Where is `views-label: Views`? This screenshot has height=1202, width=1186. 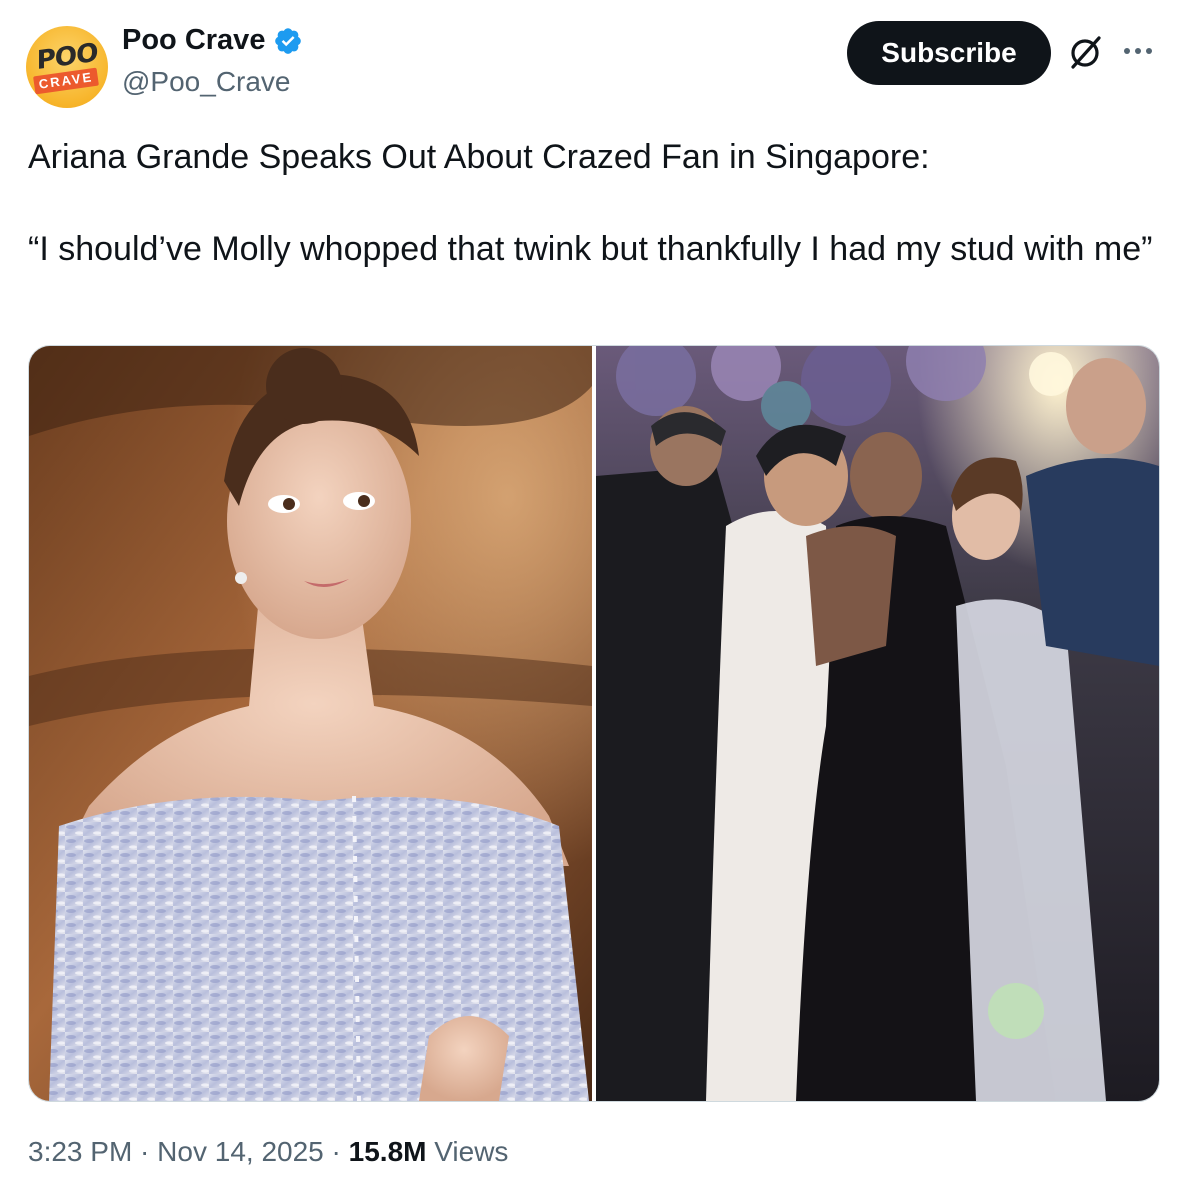 views-label: Views is located at coordinates (467, 1151).